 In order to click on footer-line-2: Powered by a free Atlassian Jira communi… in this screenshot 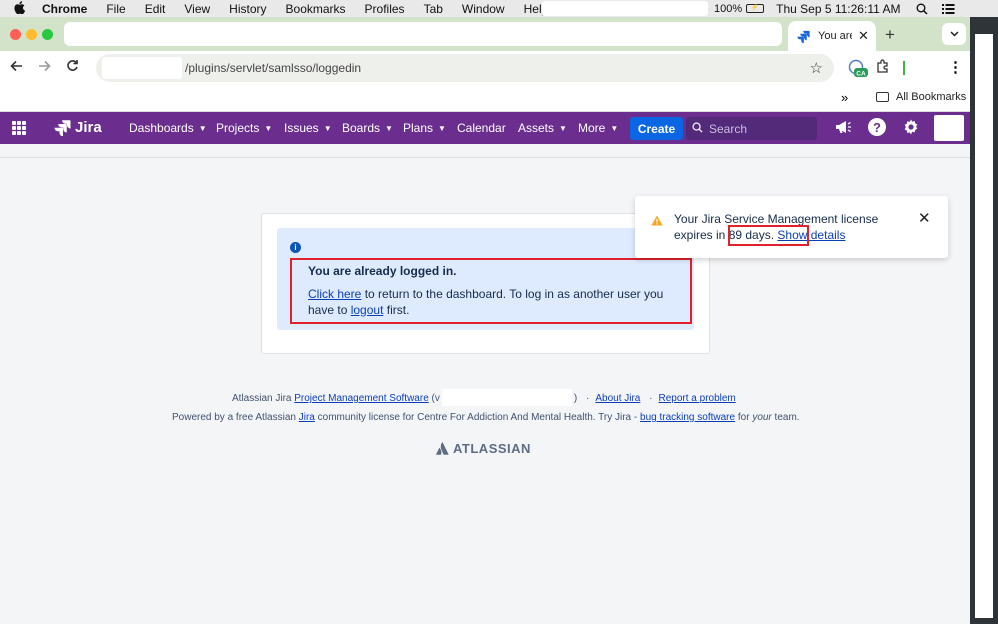, I will do `click(486, 417)`.